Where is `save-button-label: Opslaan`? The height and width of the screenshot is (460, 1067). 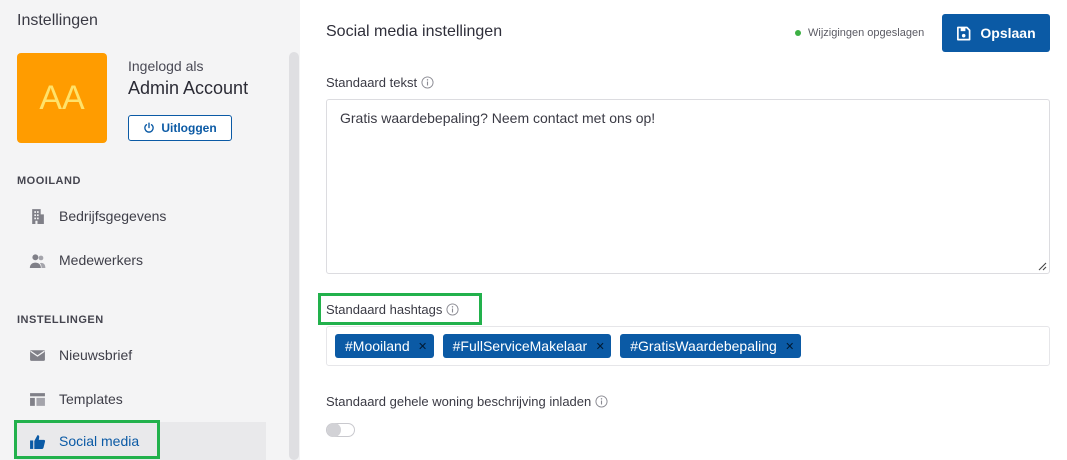
save-button-label: Opslaan is located at coordinates (1008, 33).